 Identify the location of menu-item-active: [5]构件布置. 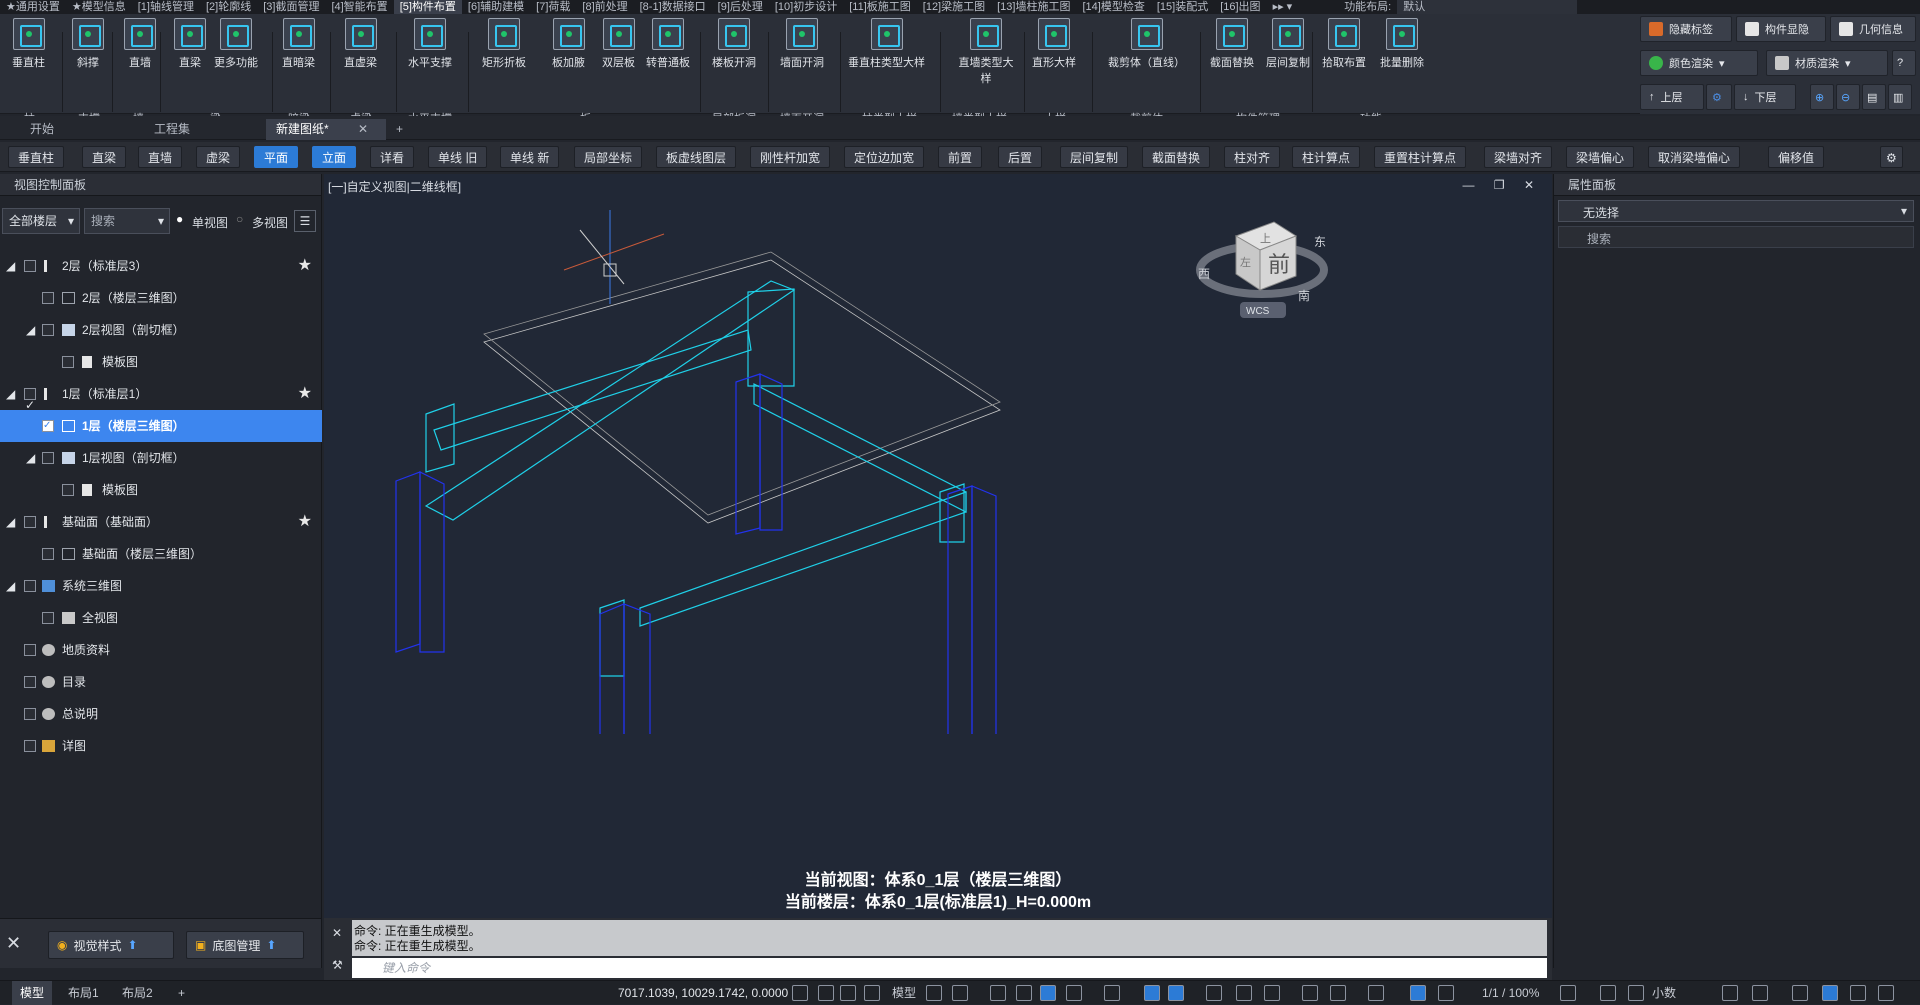
(427, 7).